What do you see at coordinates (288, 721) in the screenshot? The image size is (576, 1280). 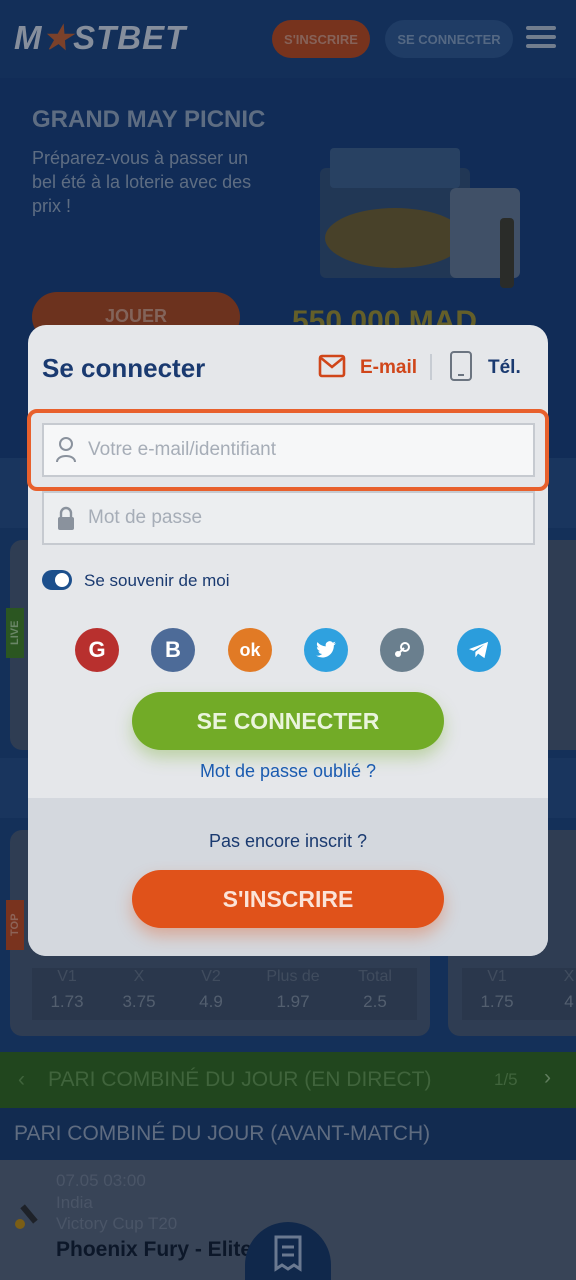 I see `login-submit-button: SE CONNECTER` at bounding box center [288, 721].